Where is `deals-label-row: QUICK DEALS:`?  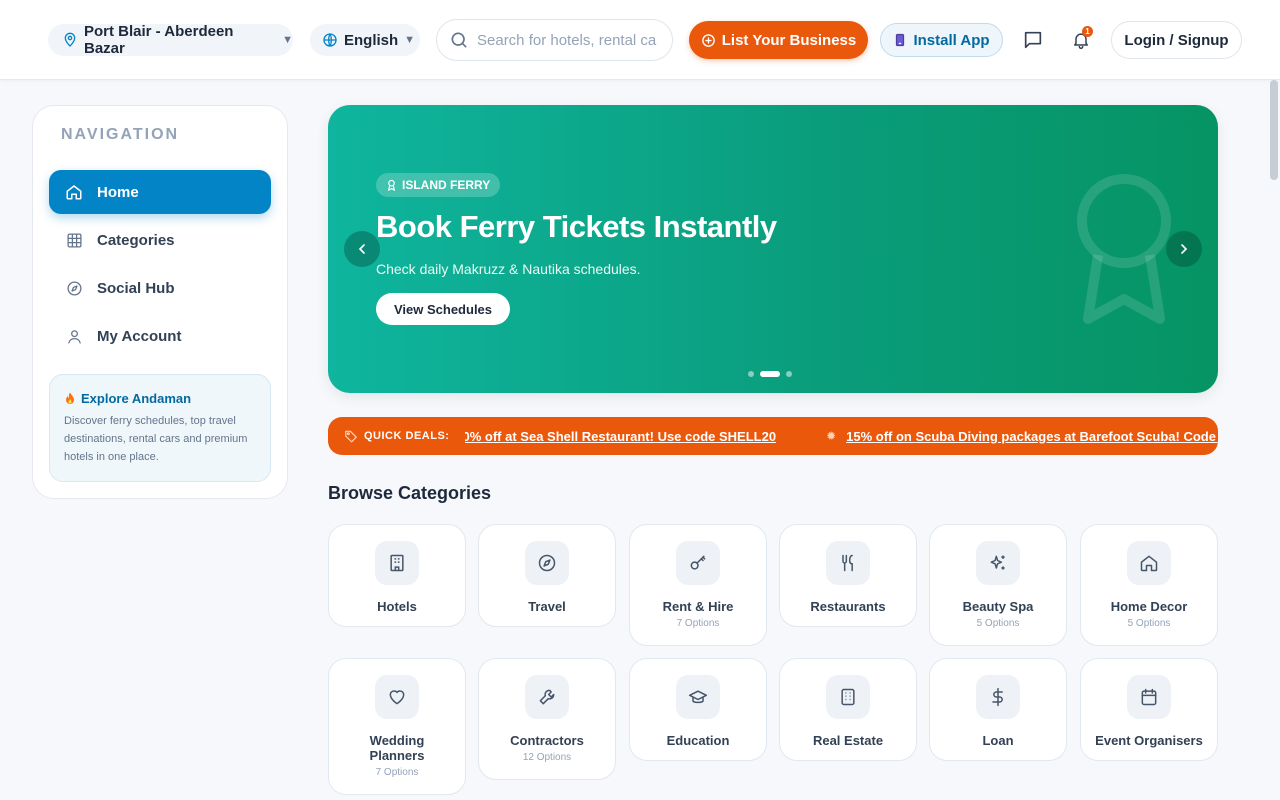 deals-label-row: QUICK DEALS: is located at coordinates (396, 436).